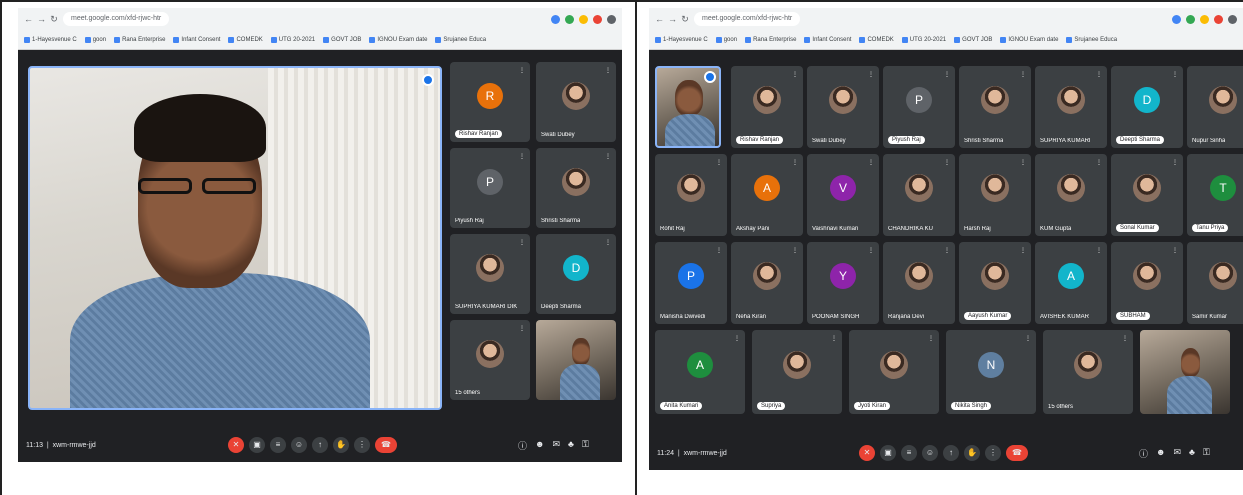  What do you see at coordinates (797, 372) in the screenshot?
I see `participant-tile: ⋮ Supriya` at bounding box center [797, 372].